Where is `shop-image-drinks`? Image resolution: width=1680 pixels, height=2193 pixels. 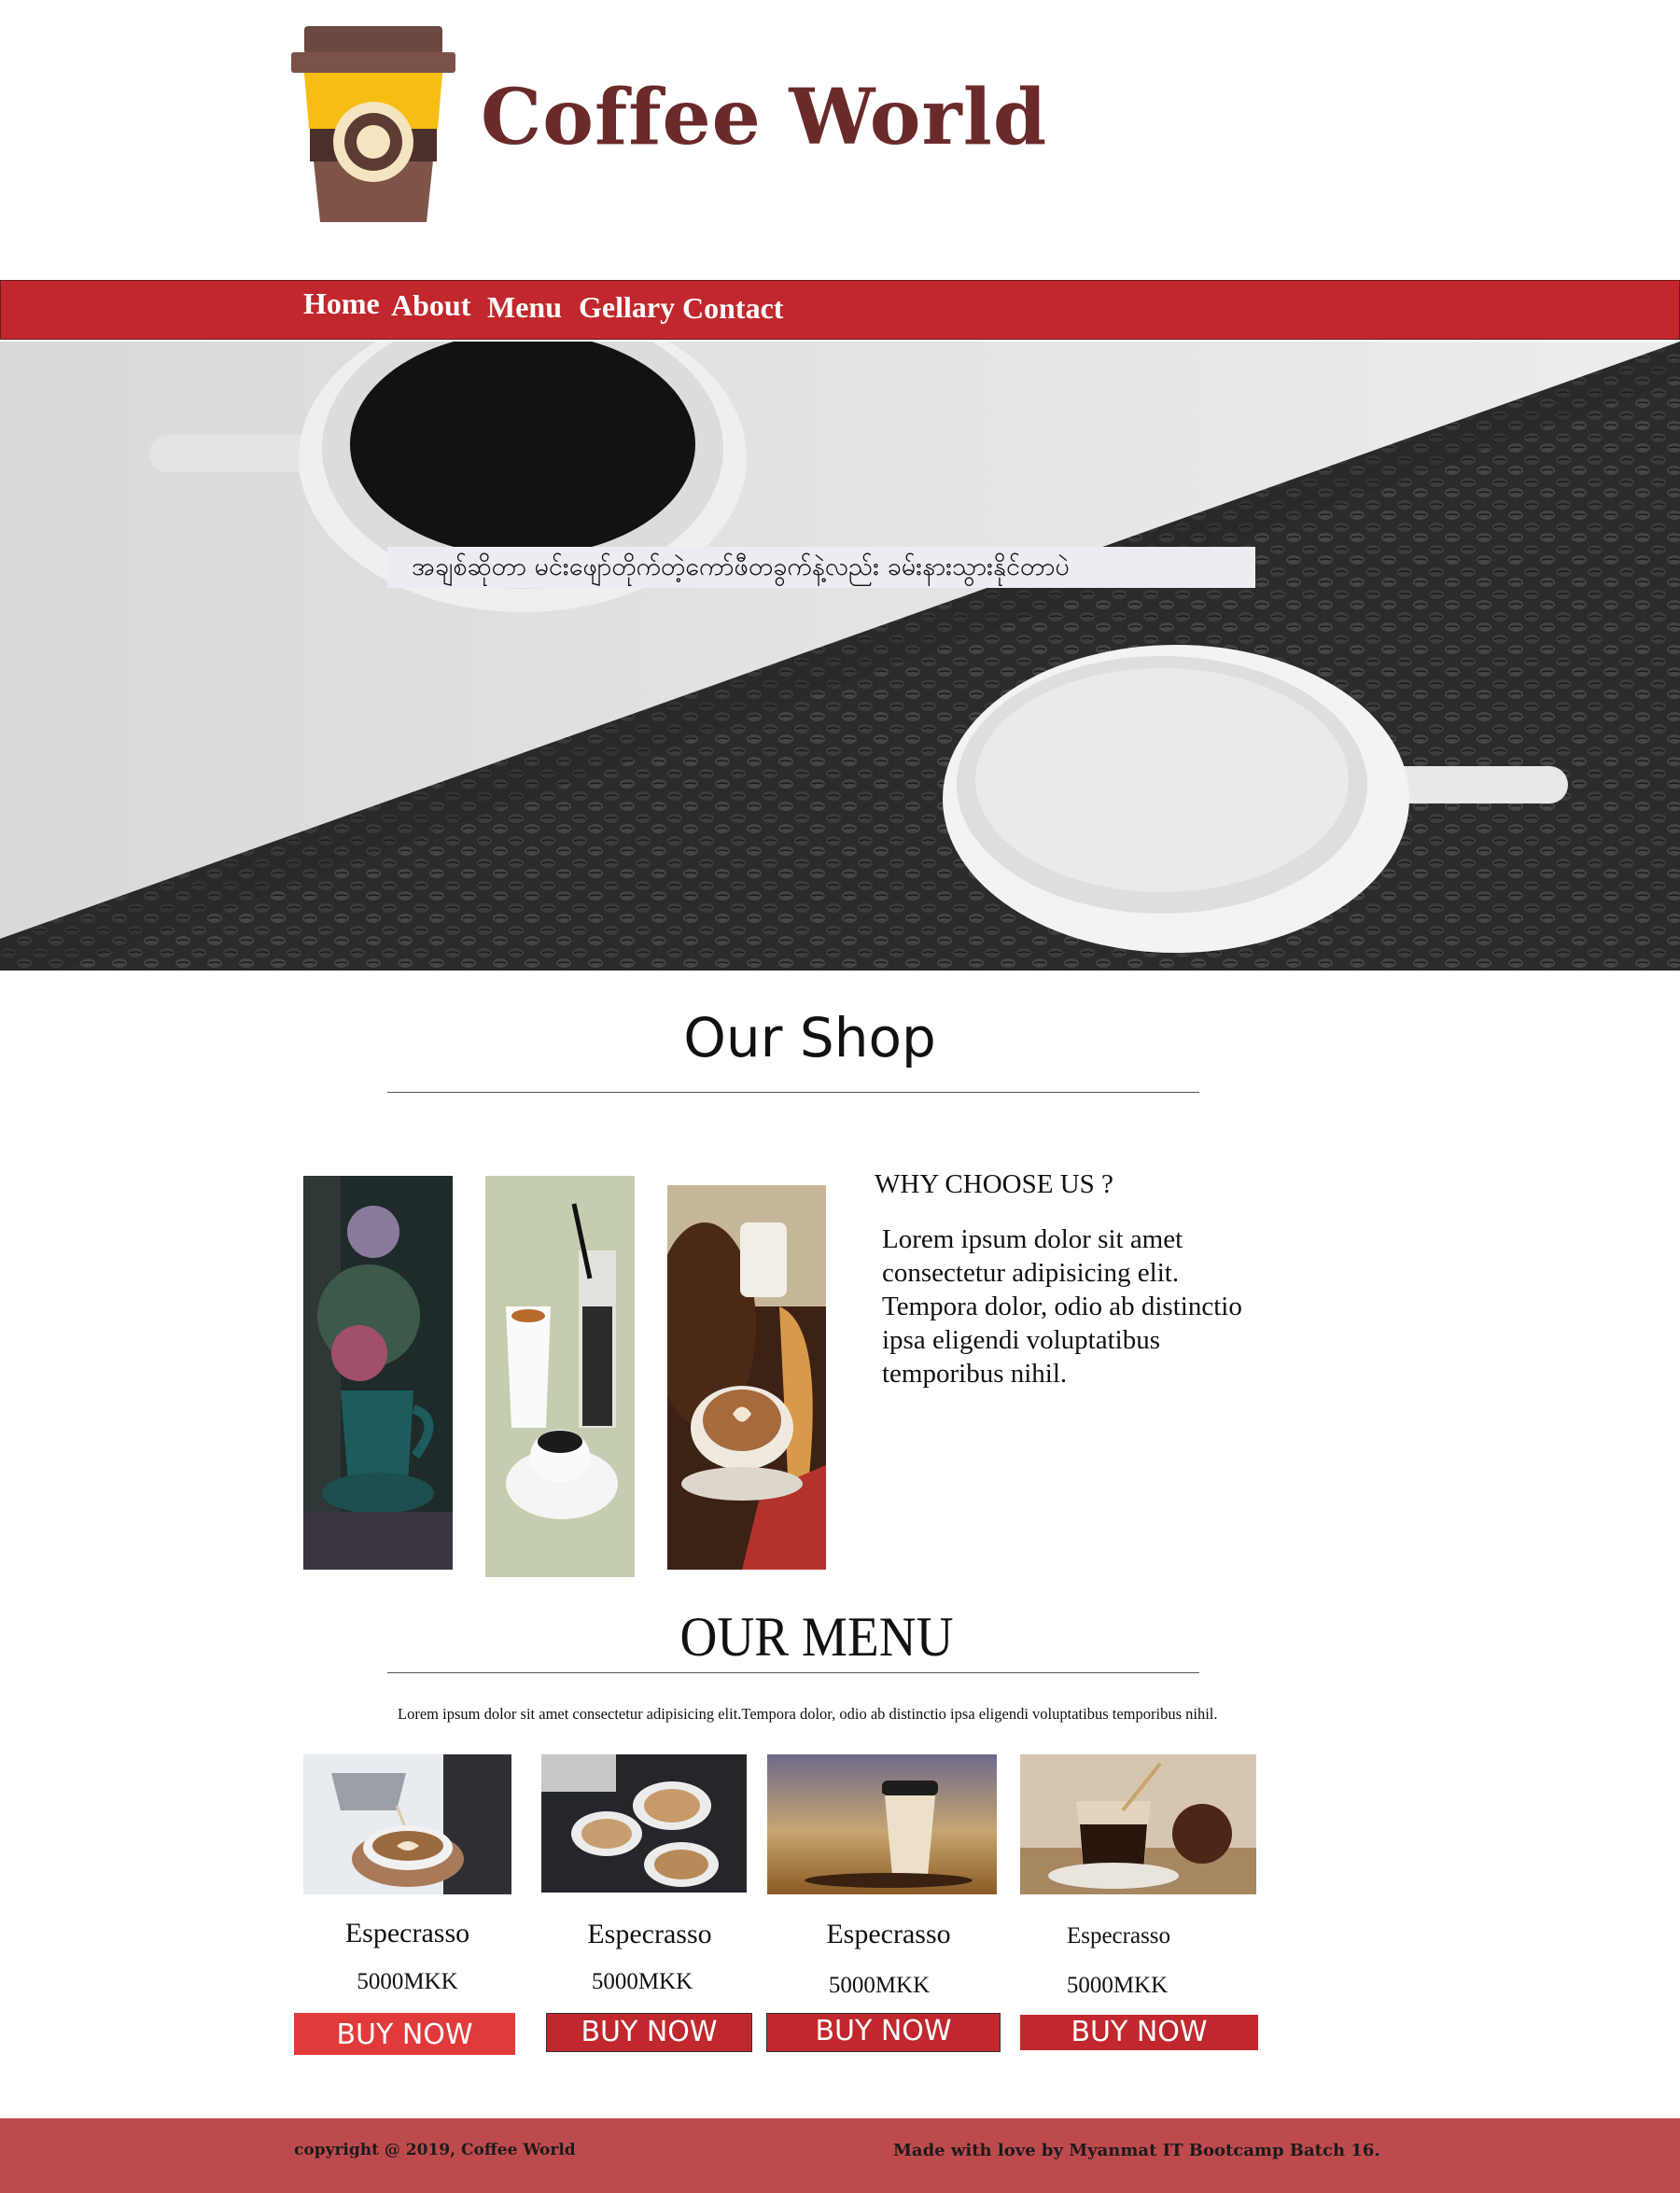 shop-image-drinks is located at coordinates (560, 1376).